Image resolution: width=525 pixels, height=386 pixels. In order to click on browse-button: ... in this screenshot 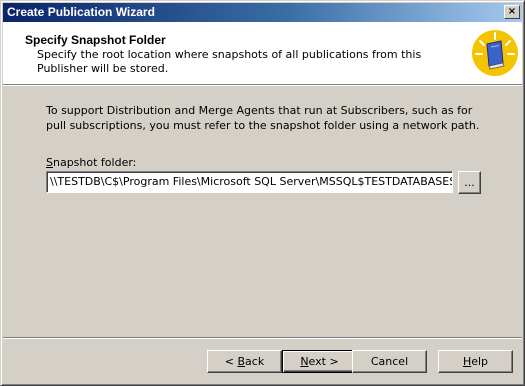, I will do `click(469, 182)`.